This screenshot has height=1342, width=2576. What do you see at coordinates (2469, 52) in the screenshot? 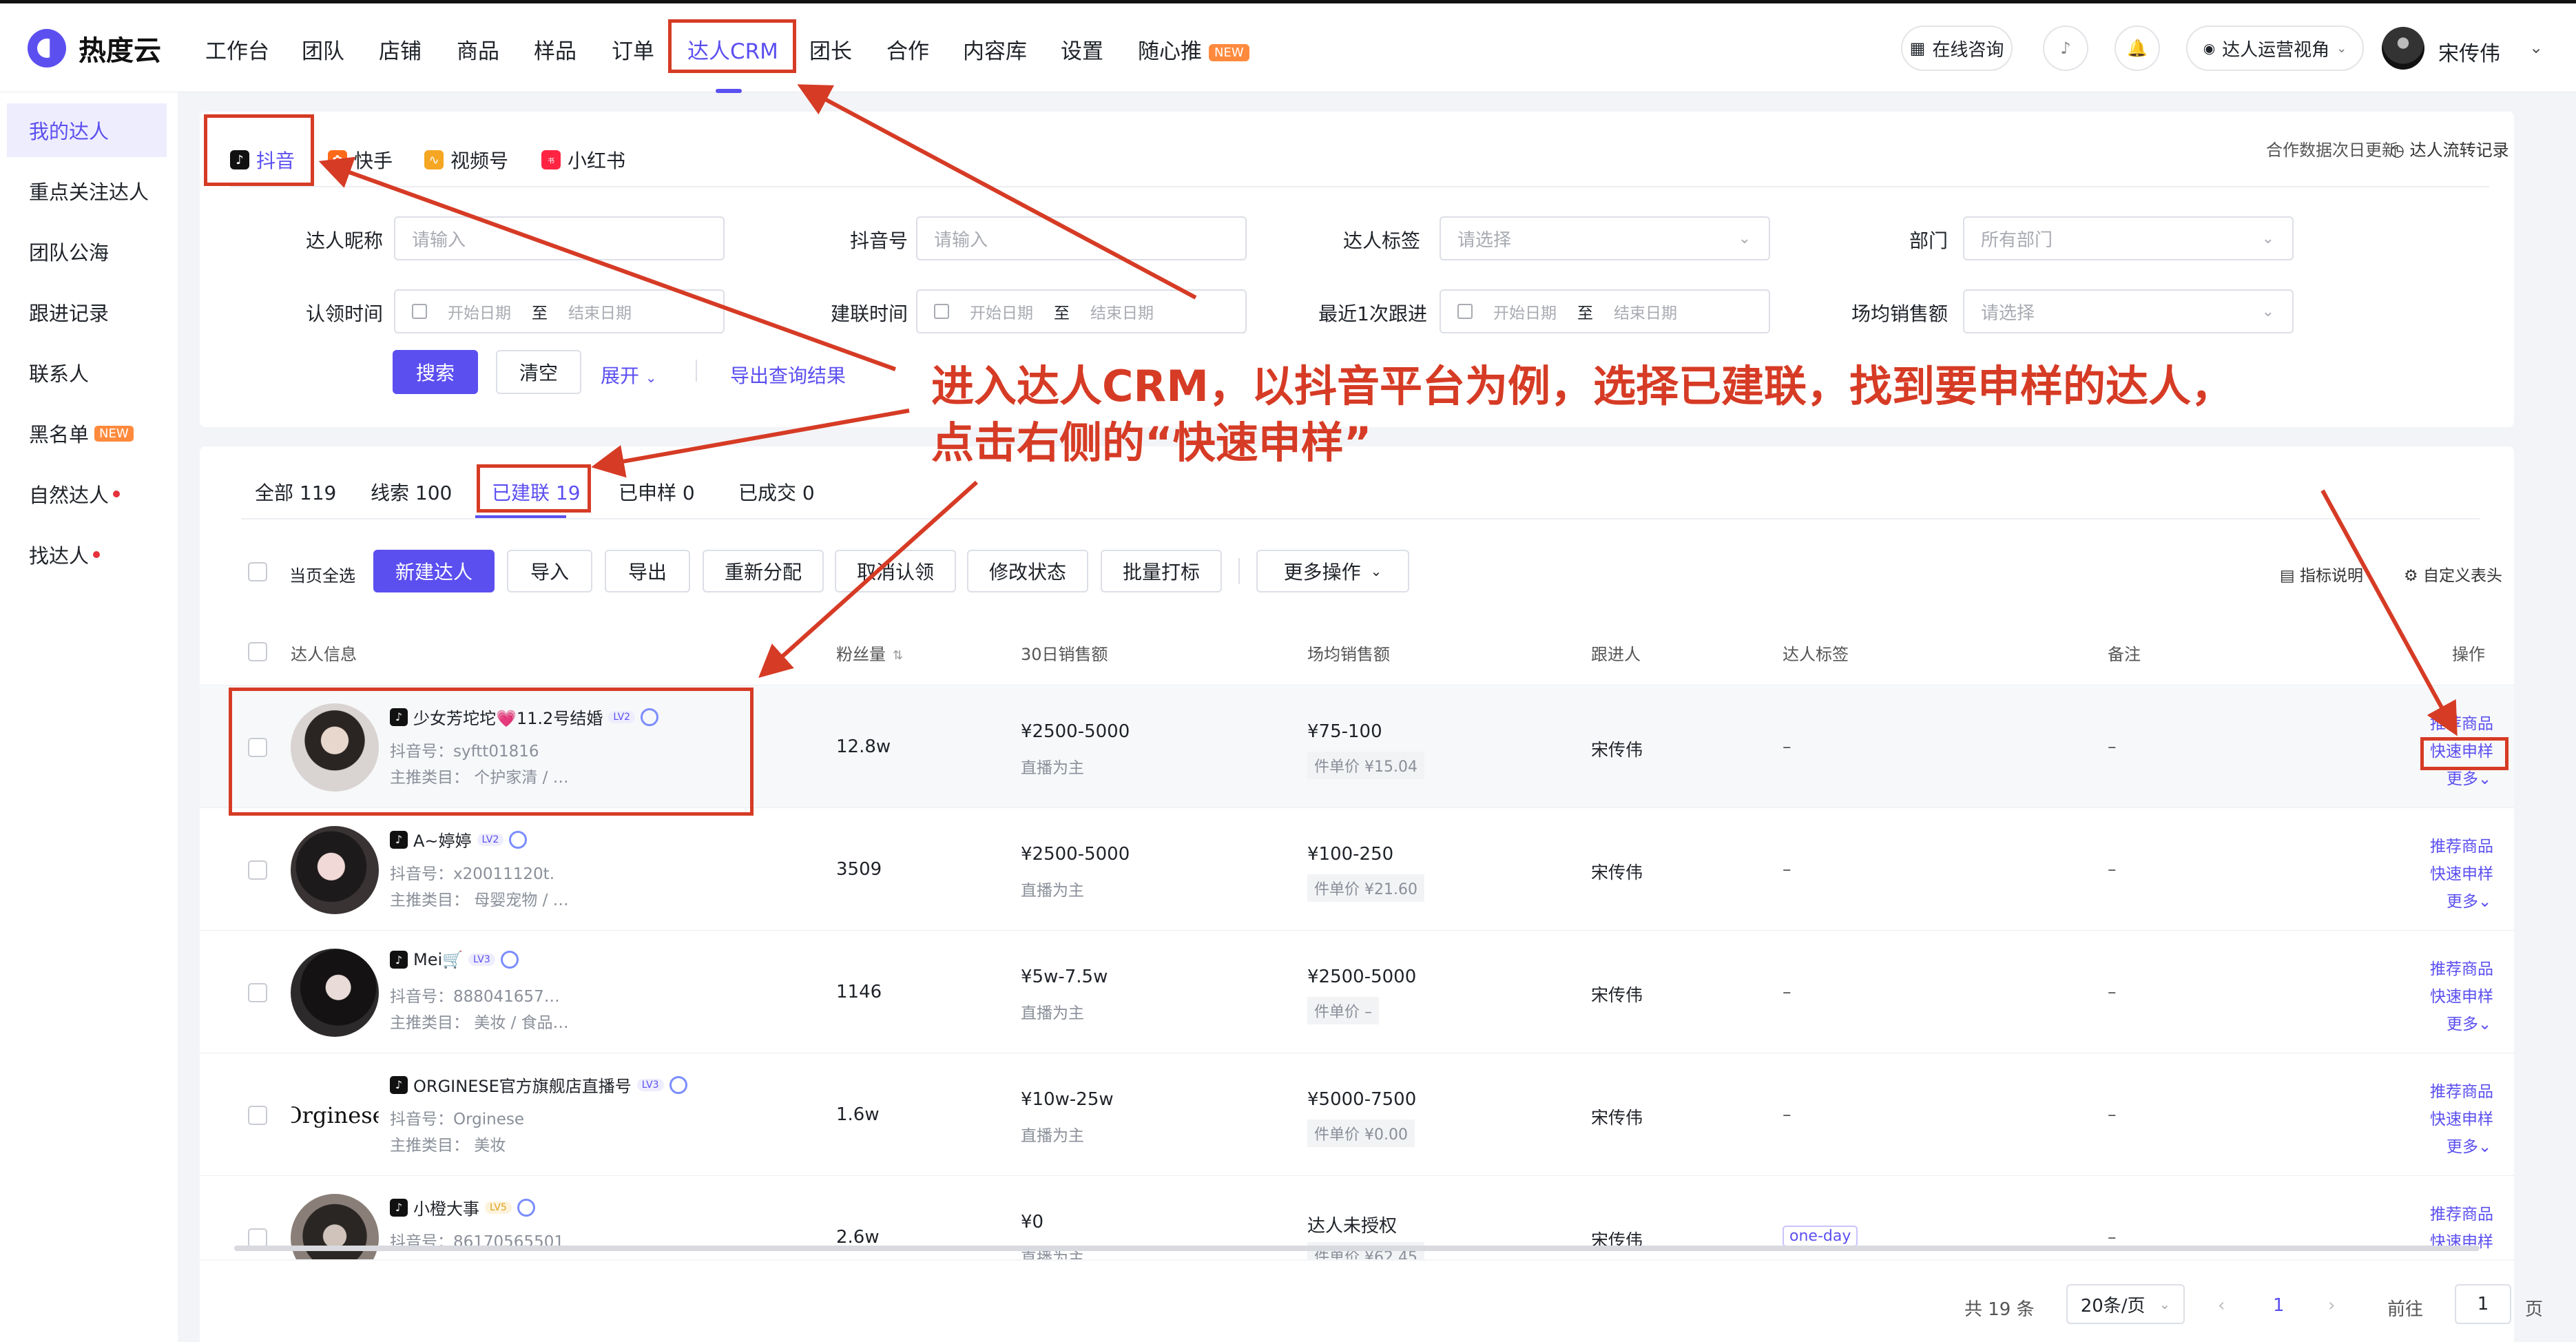
I see `user-name: 宋传伟` at bounding box center [2469, 52].